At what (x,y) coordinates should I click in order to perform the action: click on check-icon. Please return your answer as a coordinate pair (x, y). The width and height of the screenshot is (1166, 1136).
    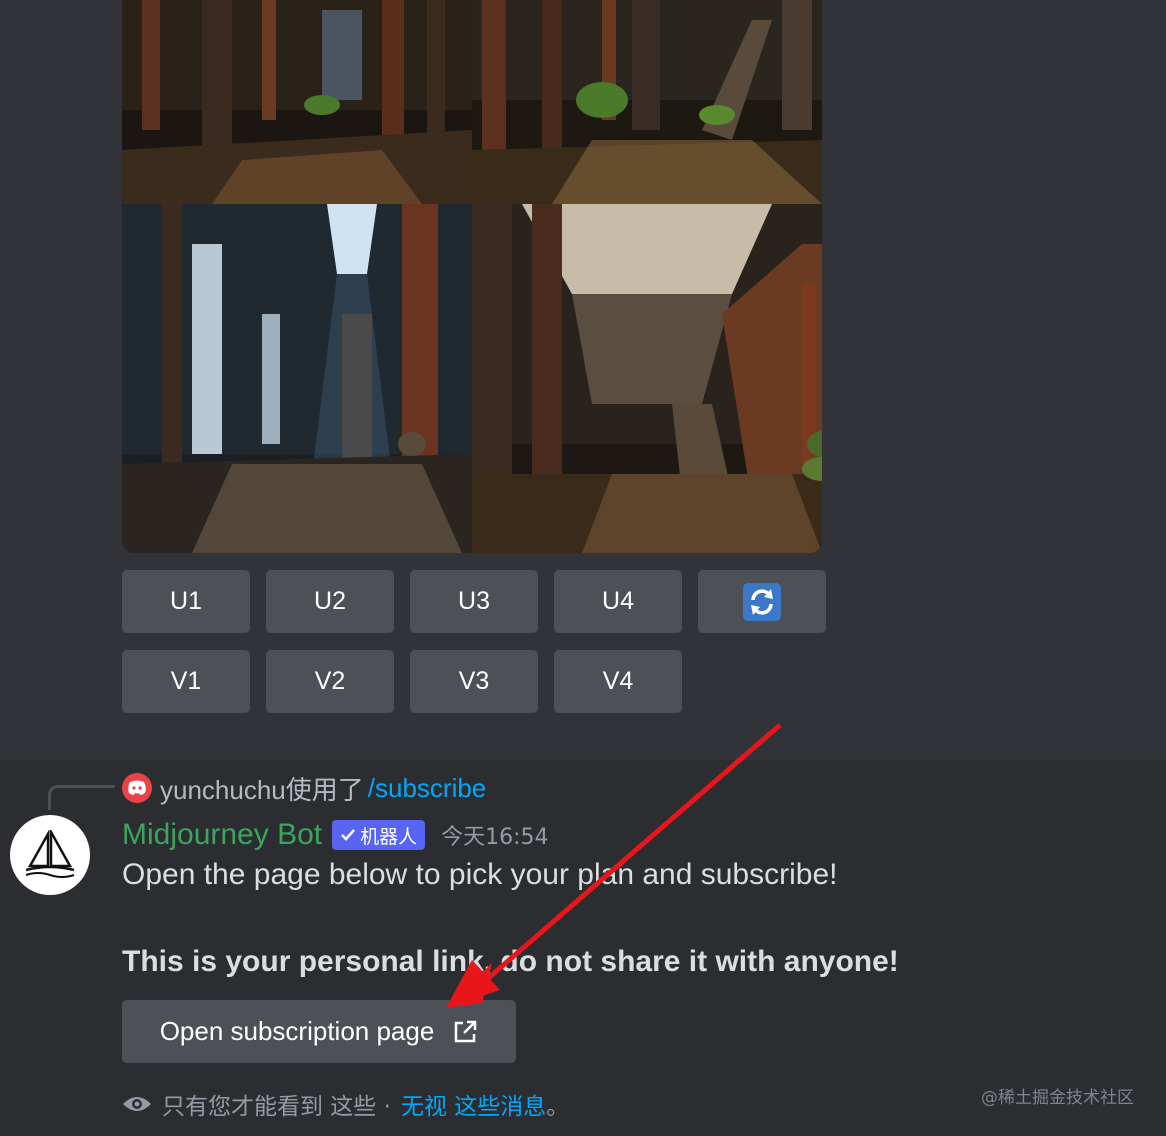
    Looking at the image, I should click on (348, 835).